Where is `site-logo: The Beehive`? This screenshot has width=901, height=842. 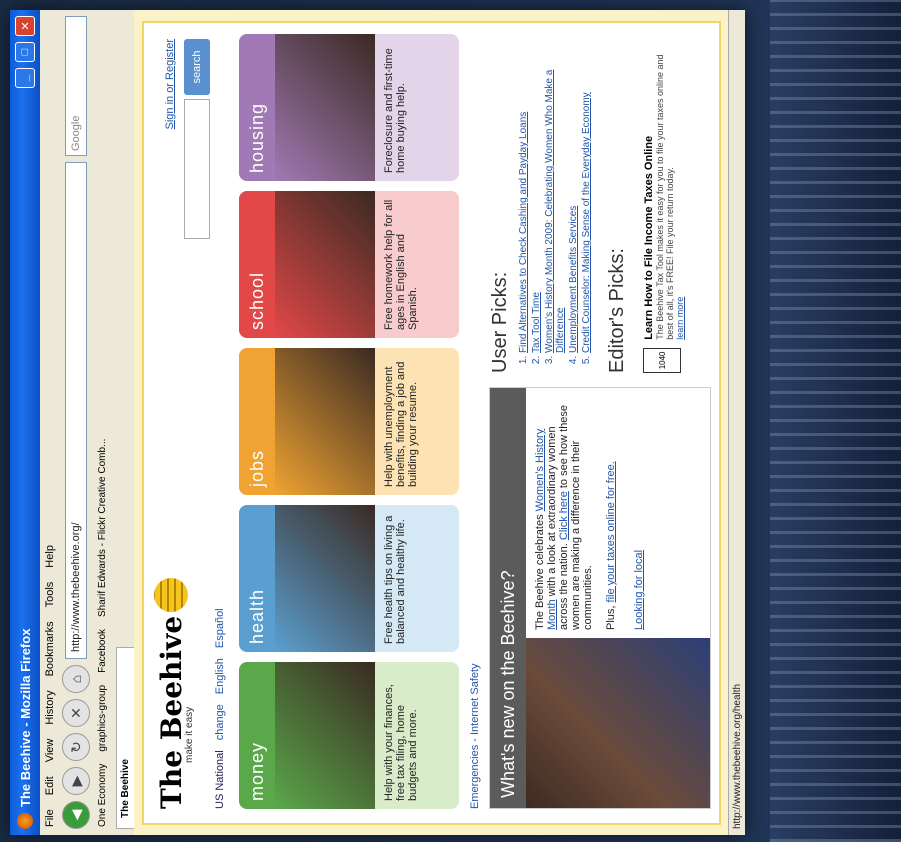
site-logo: The Beehive is located at coordinates (171, 693).